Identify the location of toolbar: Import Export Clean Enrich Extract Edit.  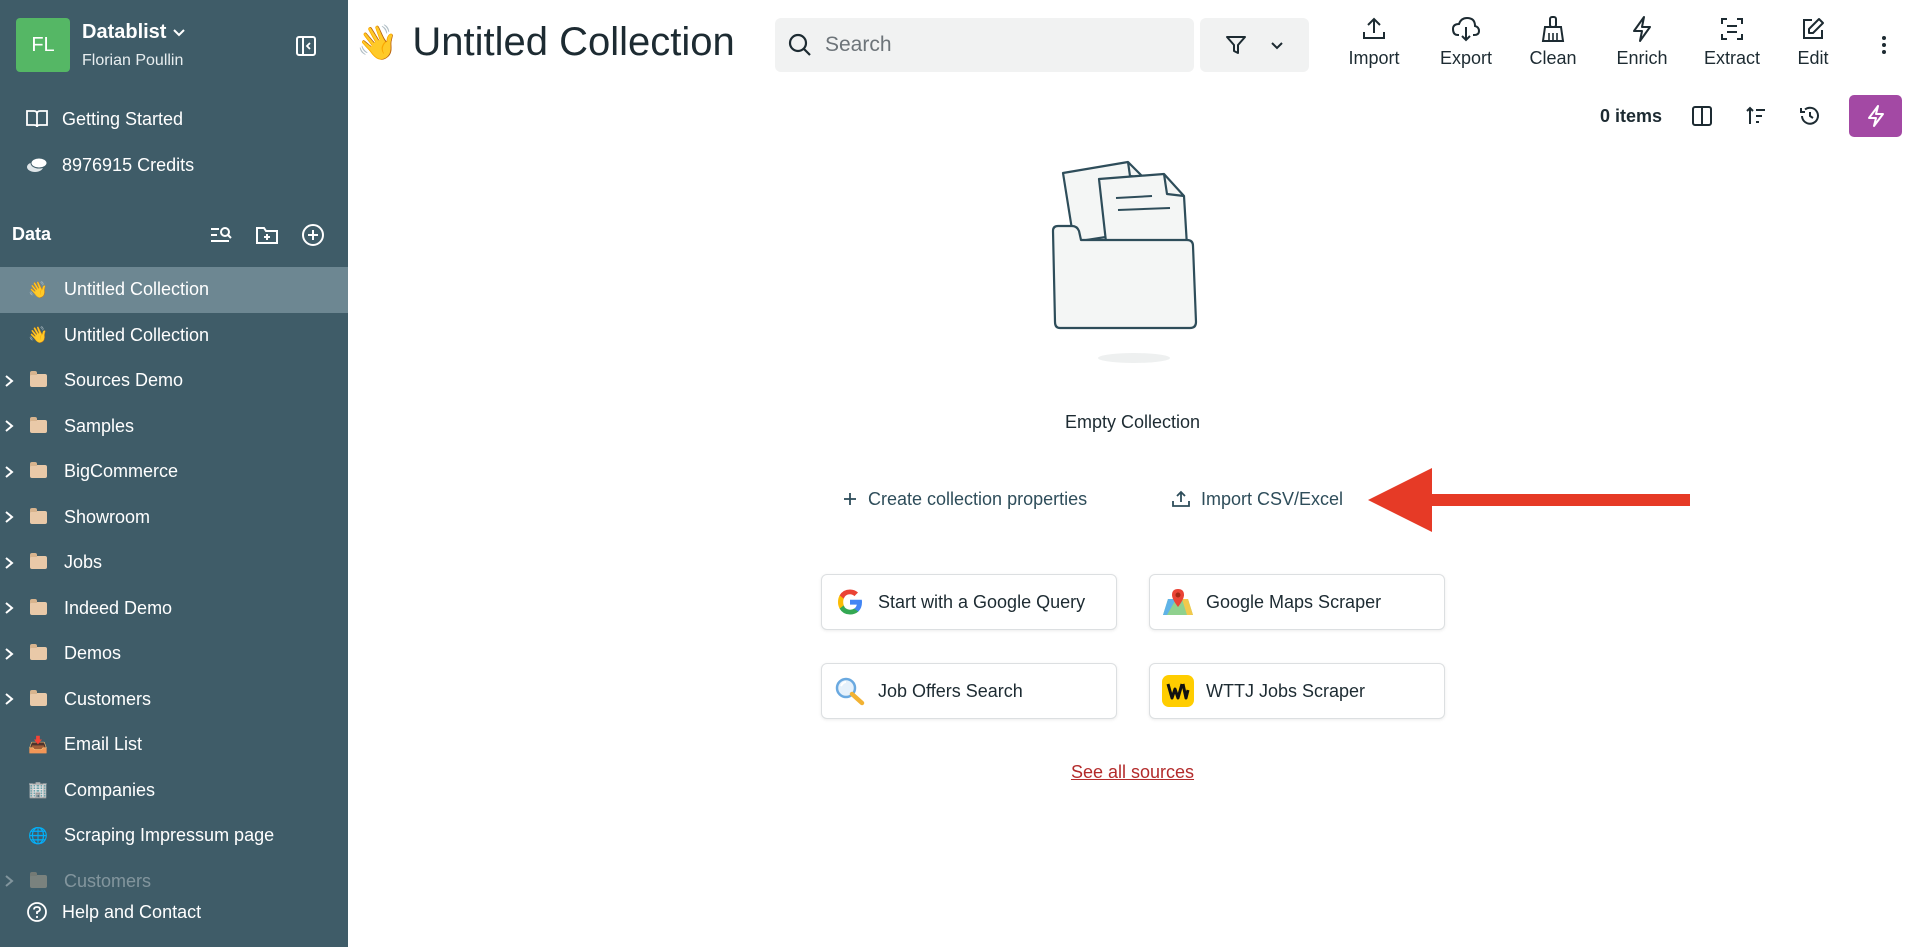
(1589, 41).